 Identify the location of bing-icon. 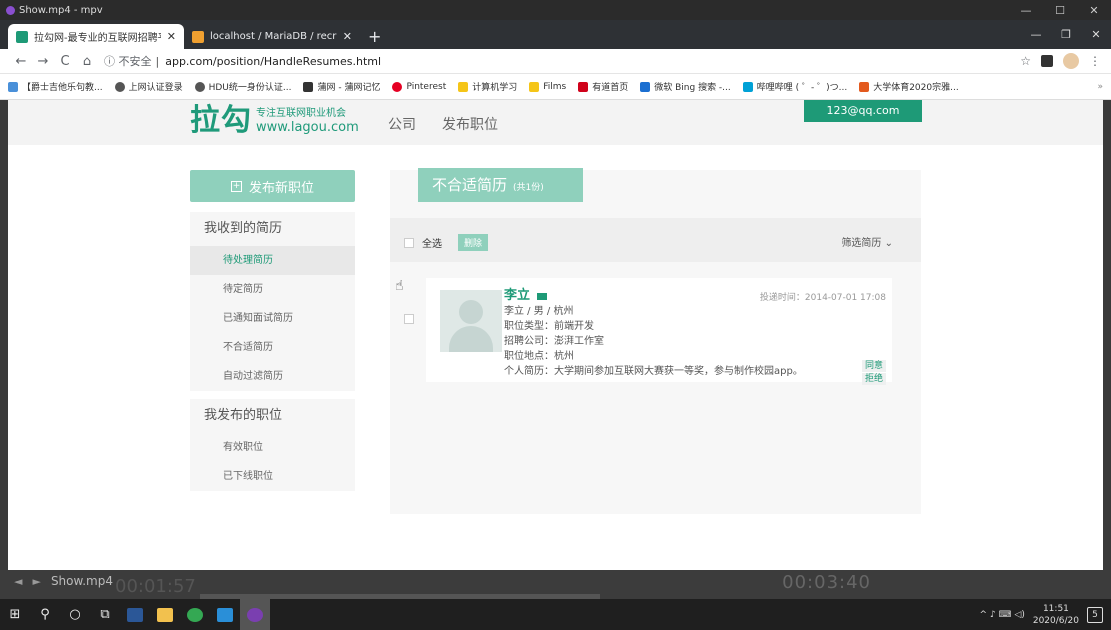
(645, 86).